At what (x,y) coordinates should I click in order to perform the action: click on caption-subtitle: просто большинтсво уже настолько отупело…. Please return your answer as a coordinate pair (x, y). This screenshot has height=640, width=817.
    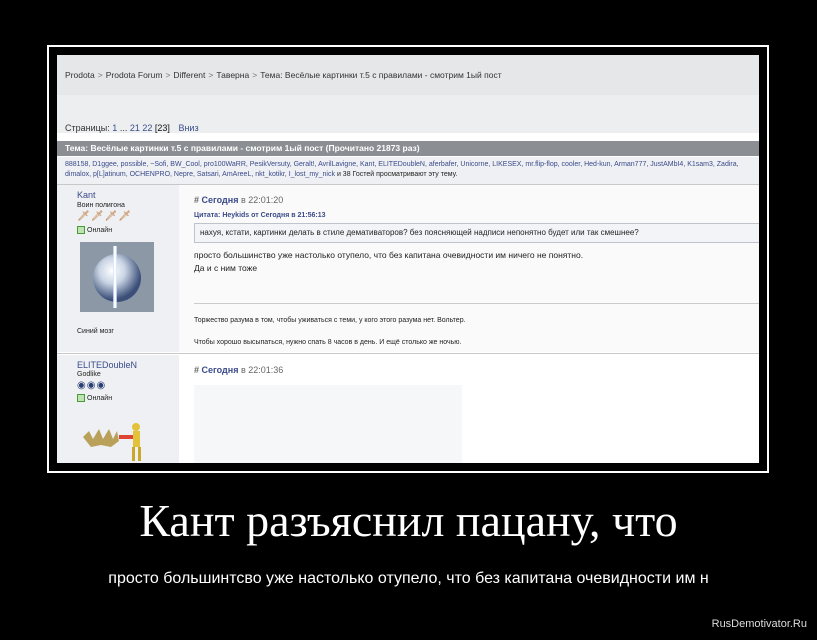
    Looking at the image, I should click on (408, 578).